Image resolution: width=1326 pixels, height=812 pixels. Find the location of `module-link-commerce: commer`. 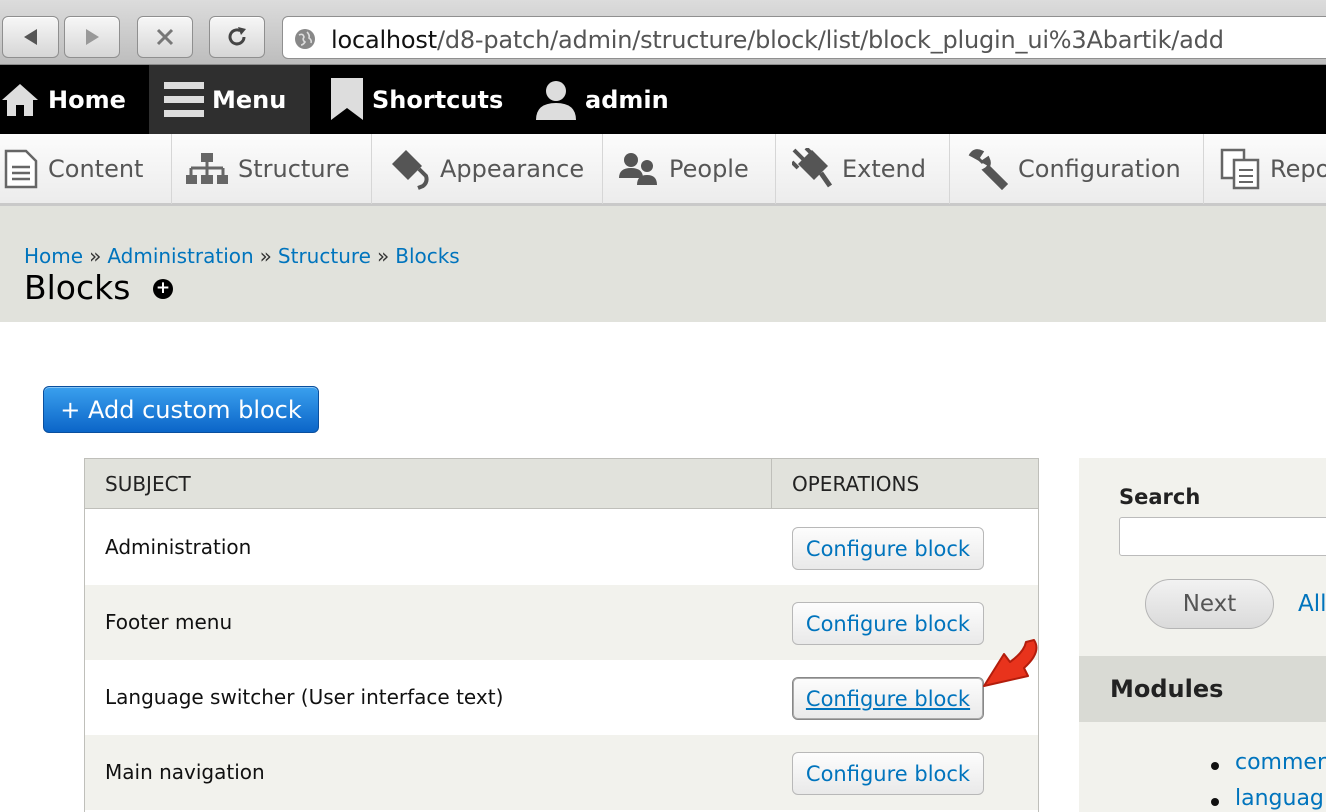

module-link-commerce: commer is located at coordinates (1266, 768).